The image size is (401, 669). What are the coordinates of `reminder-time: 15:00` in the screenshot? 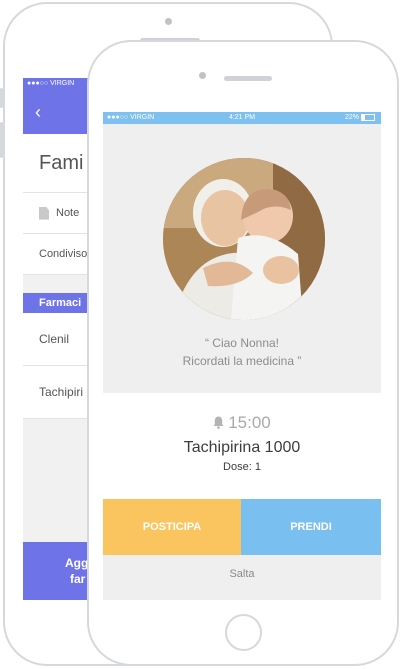 It's located at (242, 423).